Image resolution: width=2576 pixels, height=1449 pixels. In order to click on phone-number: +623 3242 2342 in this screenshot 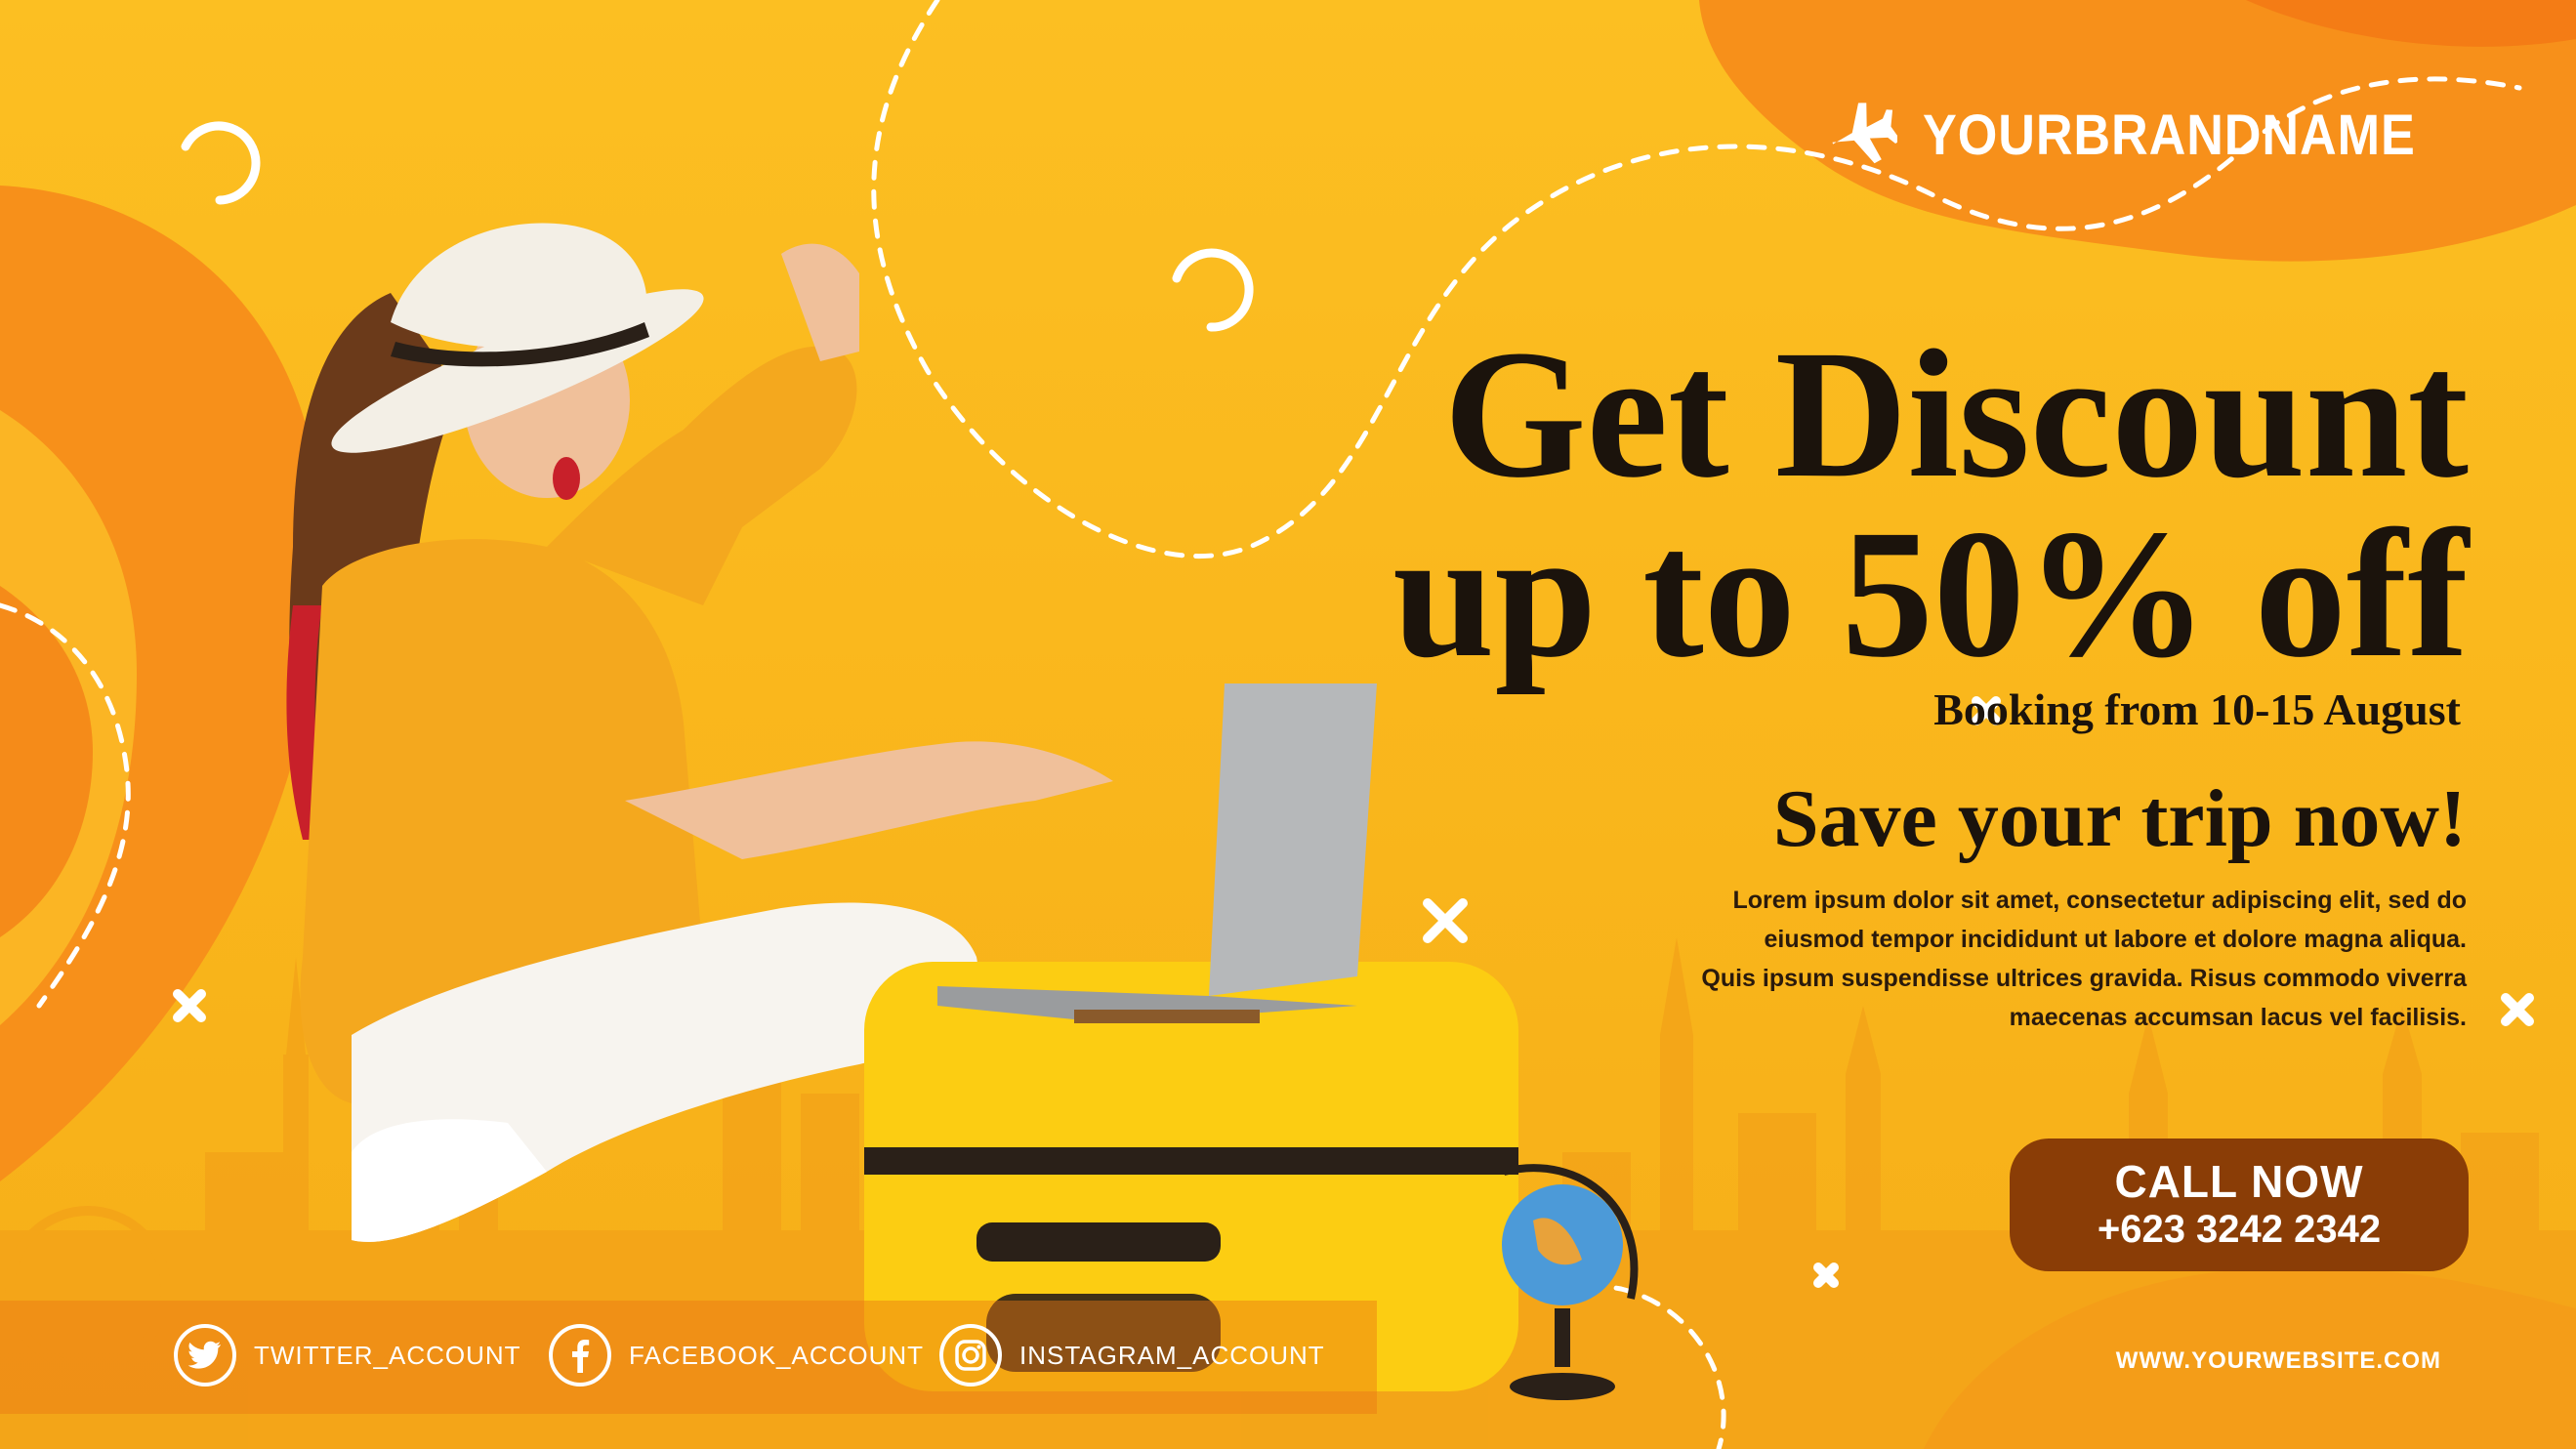, I will do `click(2239, 1229)`.